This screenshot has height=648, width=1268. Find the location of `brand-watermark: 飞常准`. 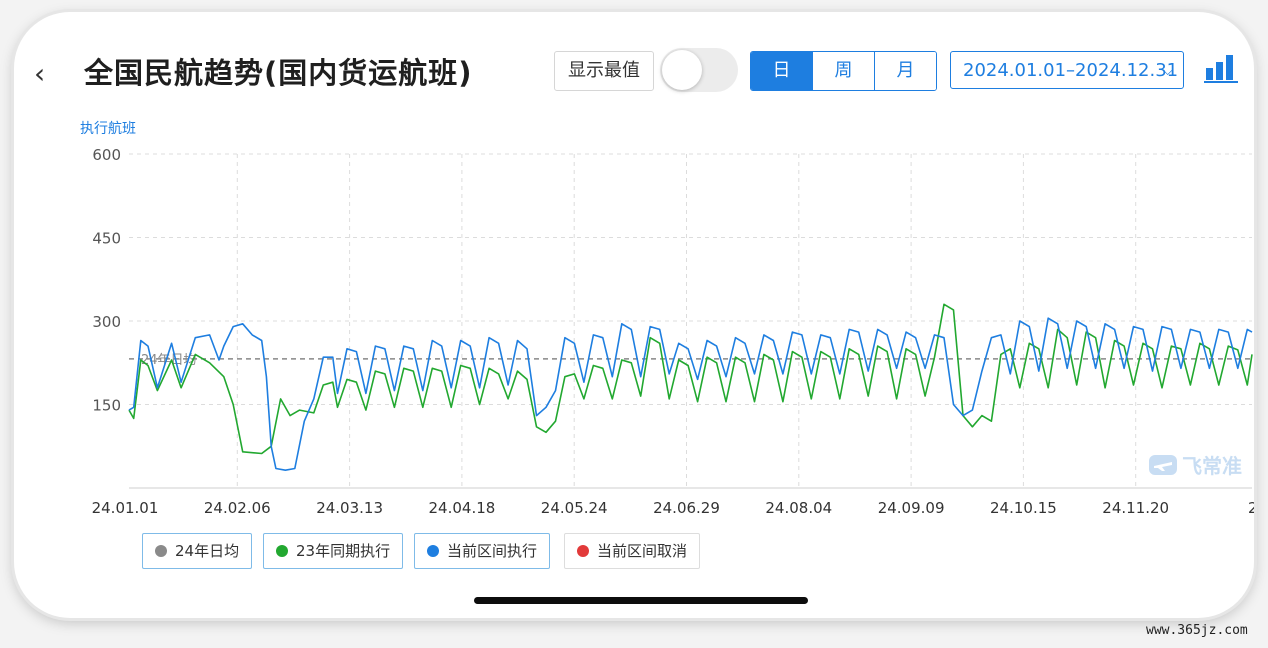

brand-watermark: 飞常准 is located at coordinates (1195, 464).